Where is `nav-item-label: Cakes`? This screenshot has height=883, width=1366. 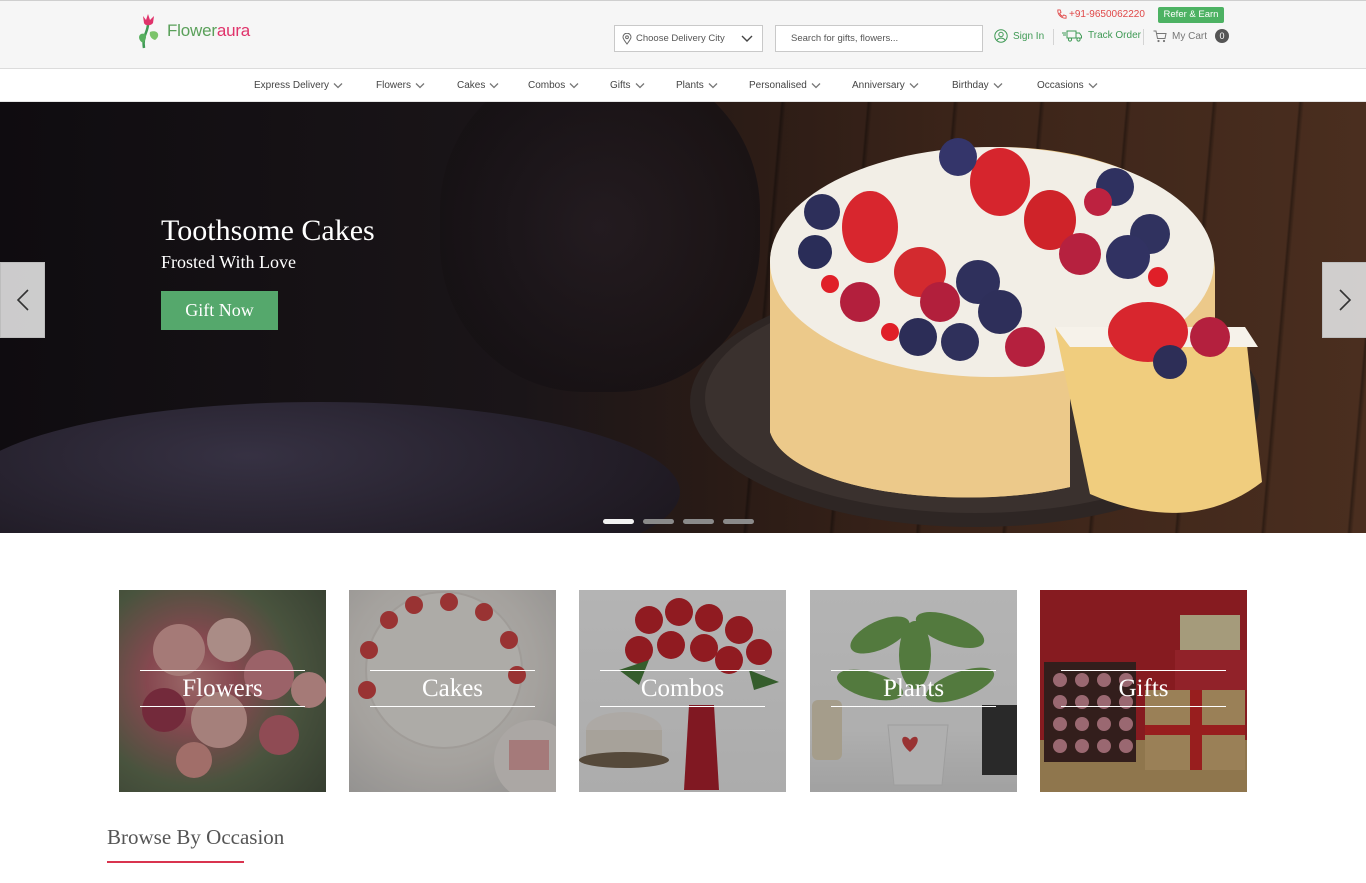 nav-item-label: Cakes is located at coordinates (471, 85).